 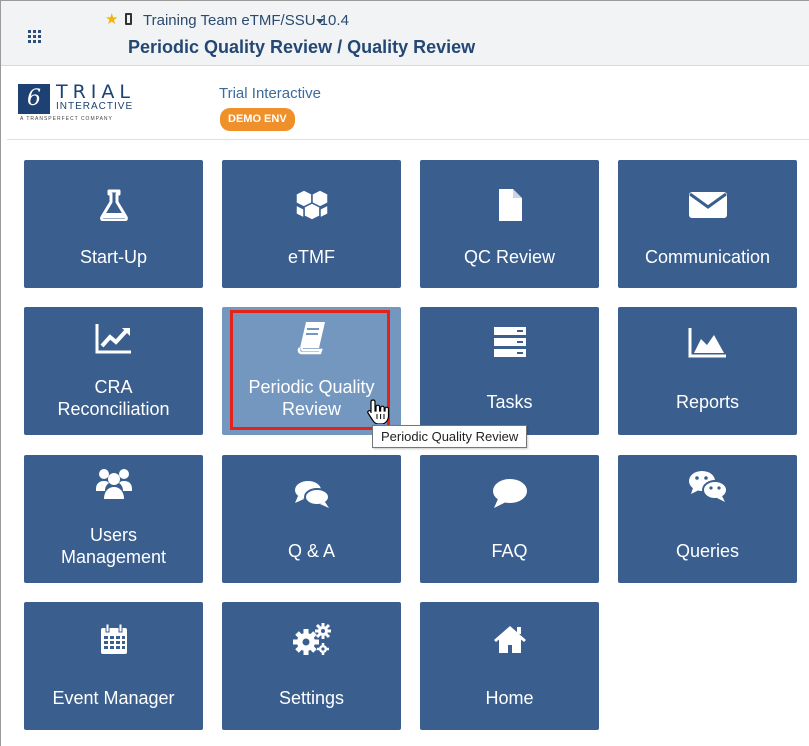 I want to click on envelope-icon, so click(x=707, y=205).